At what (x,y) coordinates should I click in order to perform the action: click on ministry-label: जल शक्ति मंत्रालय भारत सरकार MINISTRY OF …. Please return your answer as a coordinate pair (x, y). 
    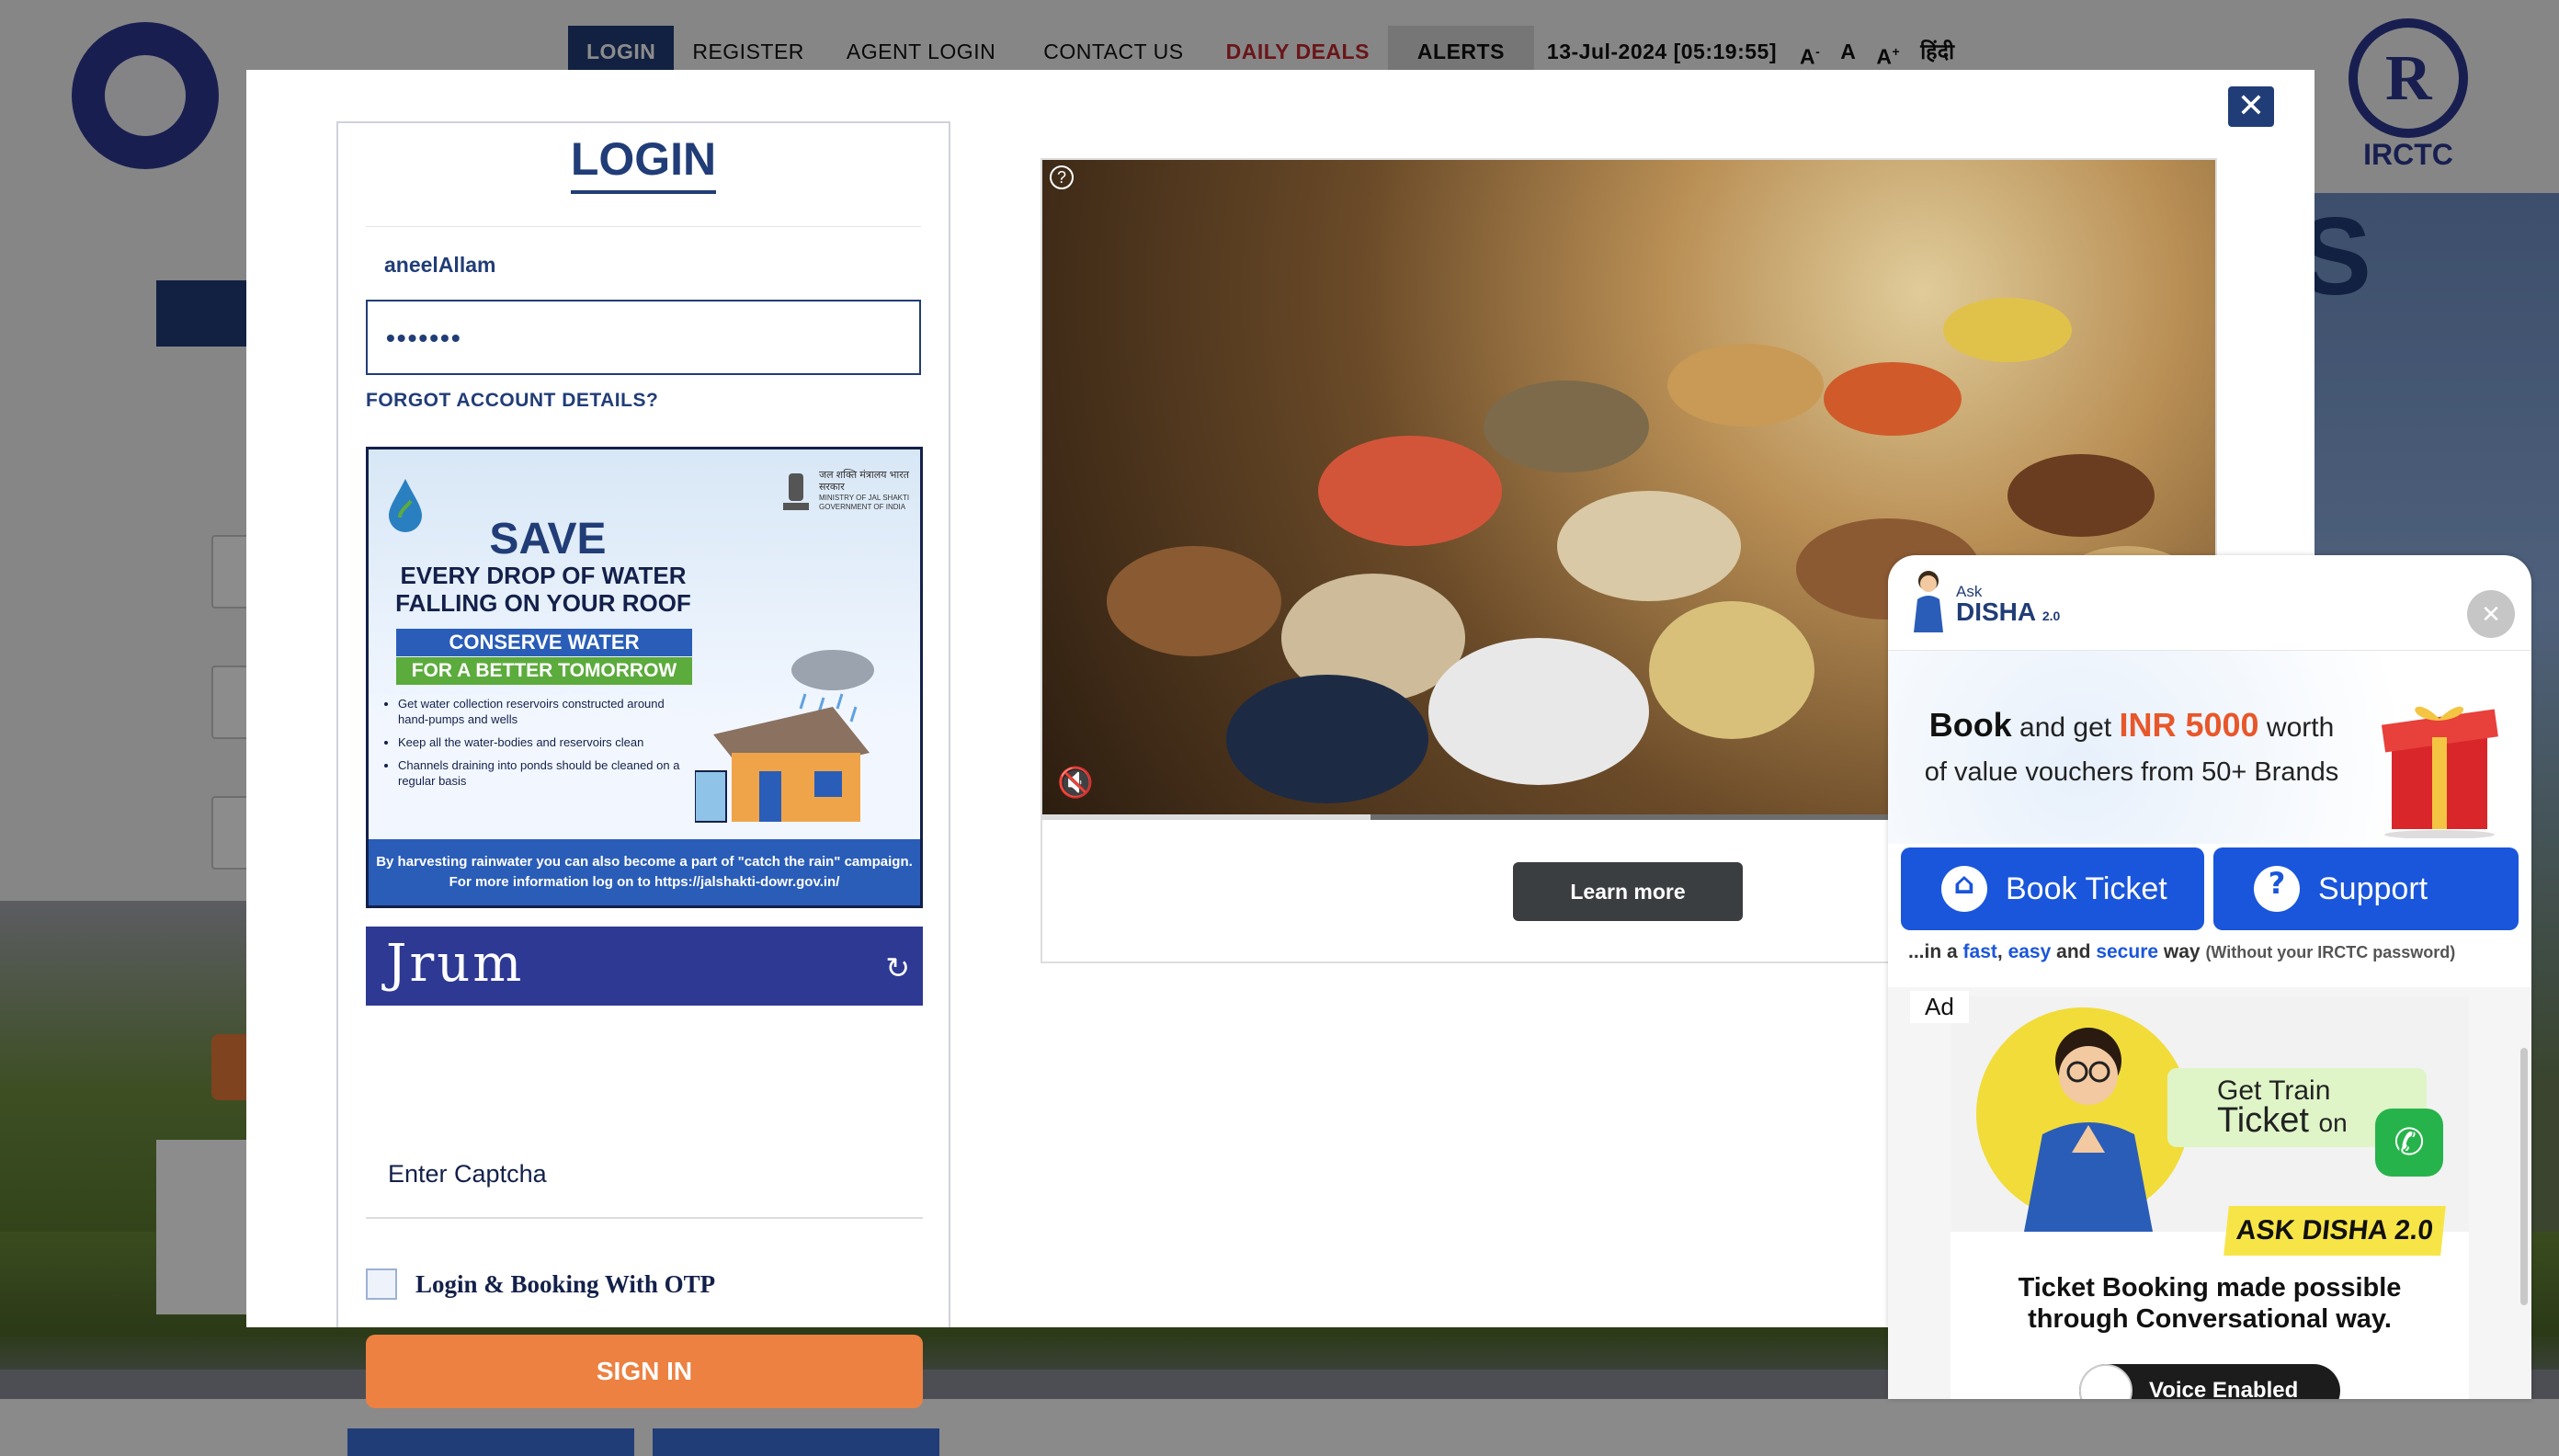
    Looking at the image, I should click on (865, 490).